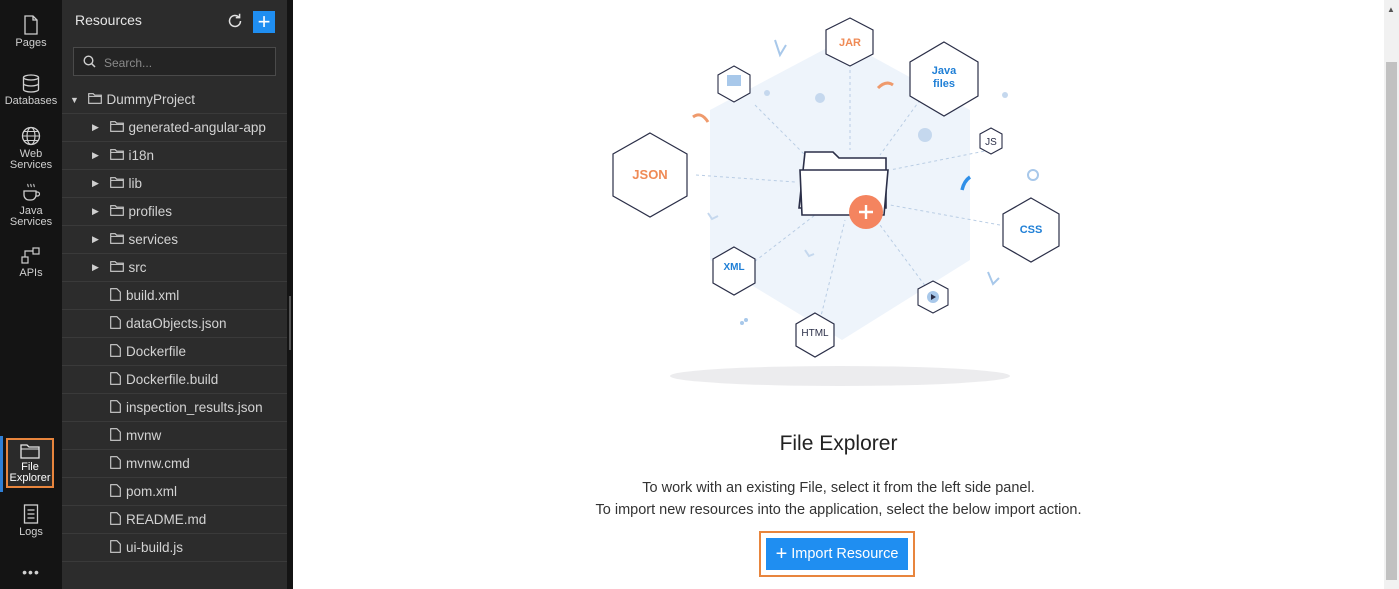  I want to click on rail-item-pages: Pages, so click(31, 32).